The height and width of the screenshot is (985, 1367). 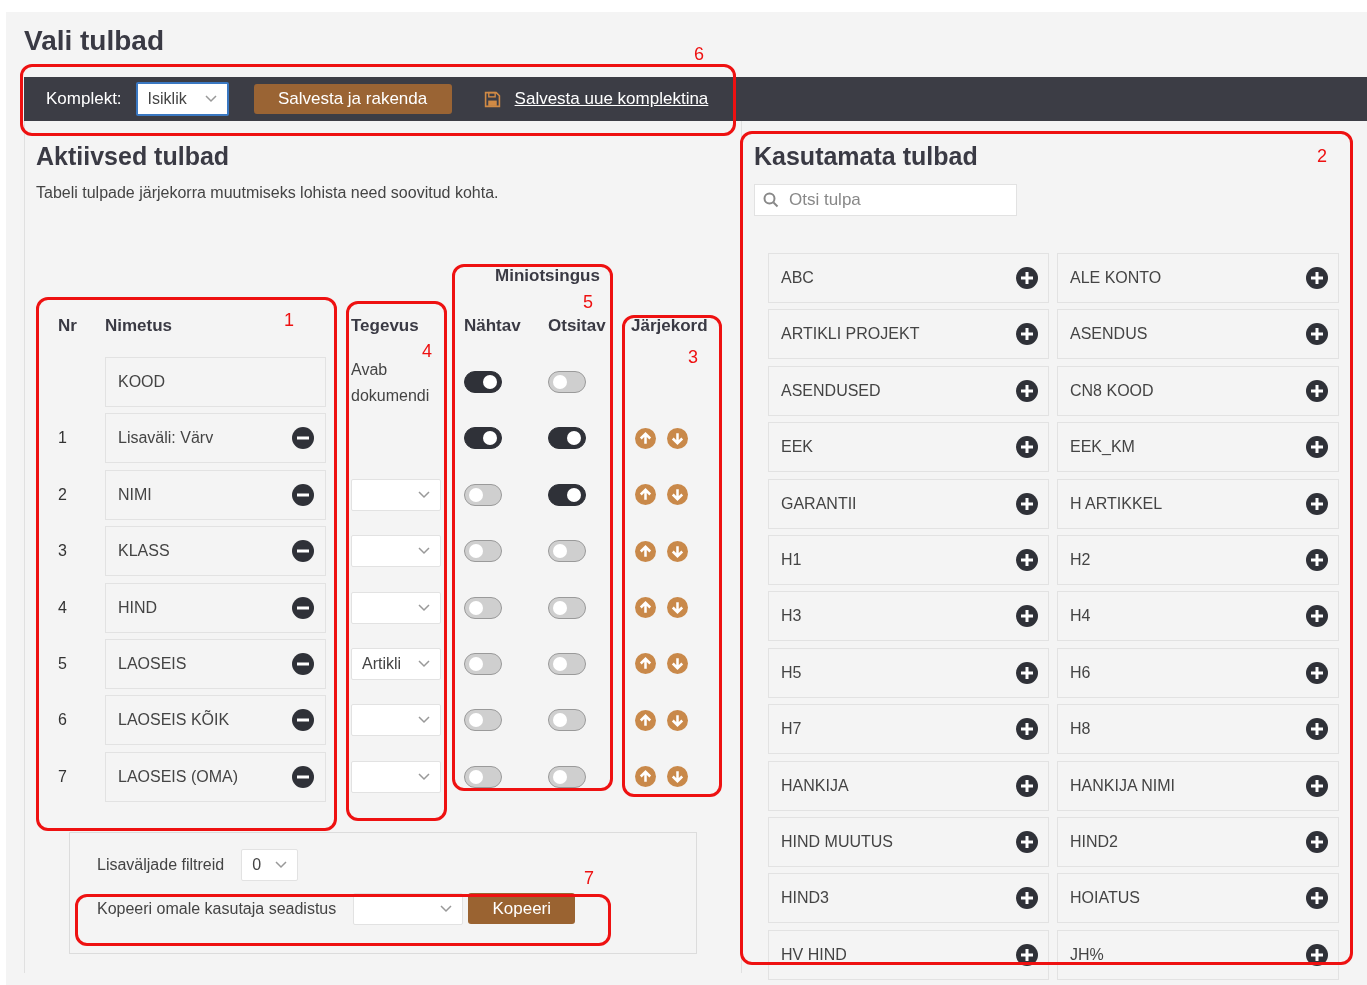 I want to click on unused-column-item: H3, so click(x=908, y=616).